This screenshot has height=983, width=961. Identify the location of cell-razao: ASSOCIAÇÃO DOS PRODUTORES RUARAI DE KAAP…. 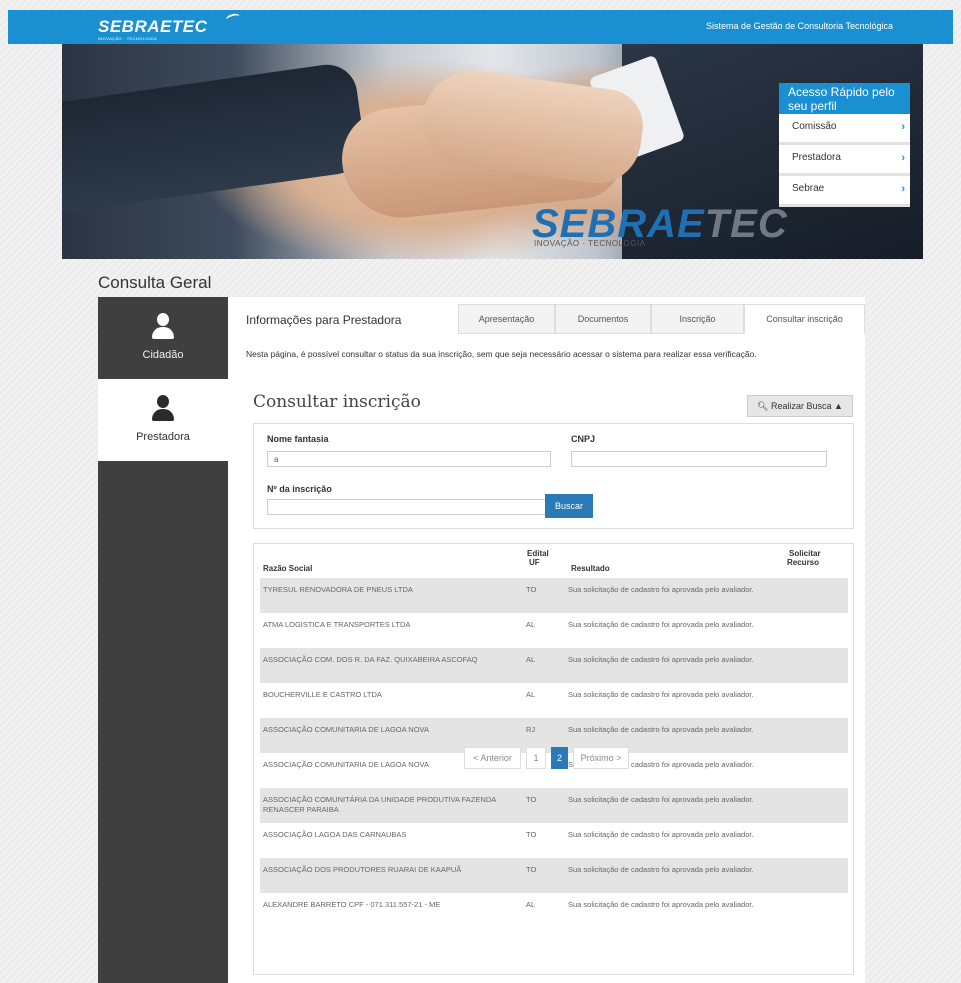
(362, 869).